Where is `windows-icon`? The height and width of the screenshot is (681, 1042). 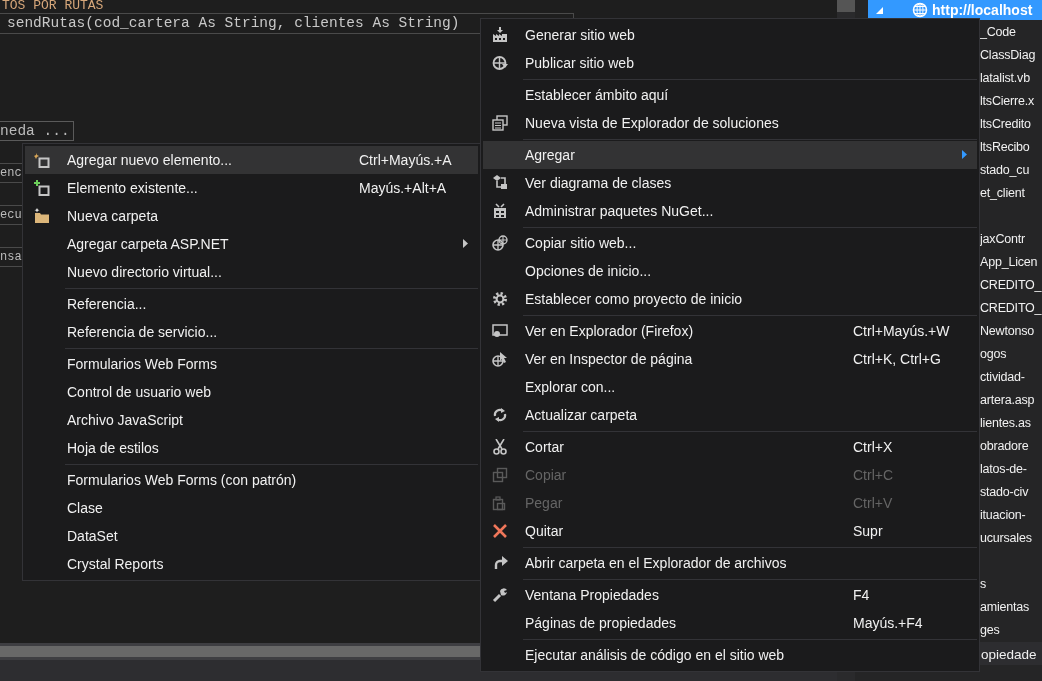
windows-icon is located at coordinates (500, 123).